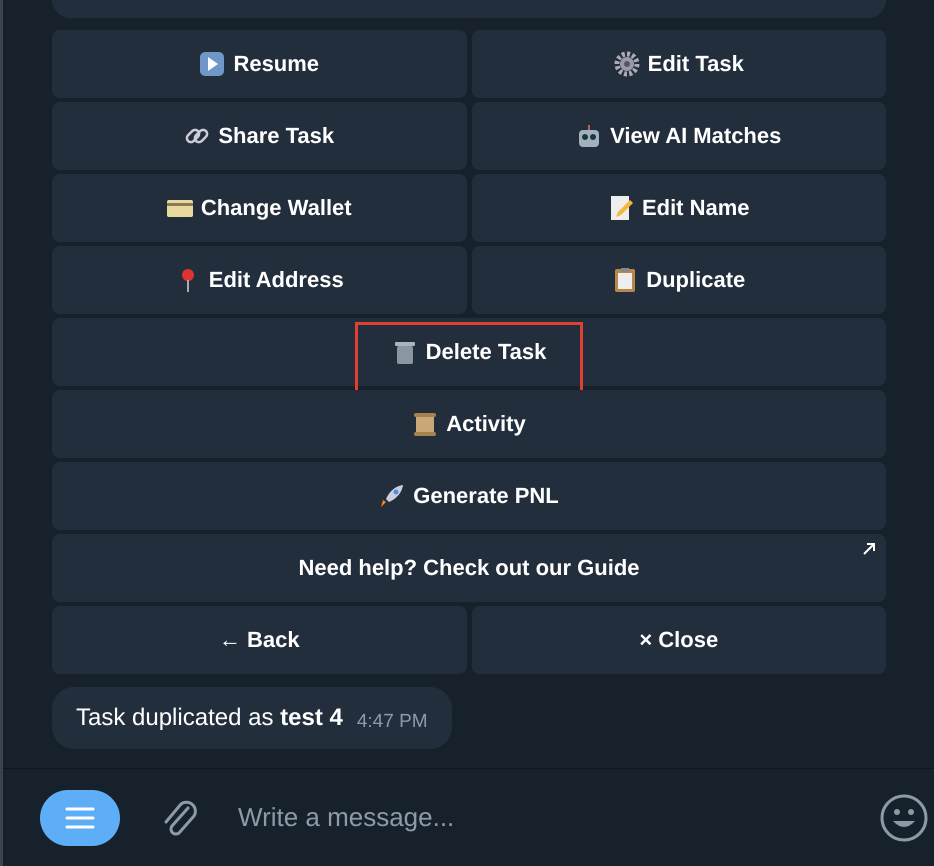  What do you see at coordinates (259, 640) in the screenshot?
I see `keyboard-button: ← Back` at bounding box center [259, 640].